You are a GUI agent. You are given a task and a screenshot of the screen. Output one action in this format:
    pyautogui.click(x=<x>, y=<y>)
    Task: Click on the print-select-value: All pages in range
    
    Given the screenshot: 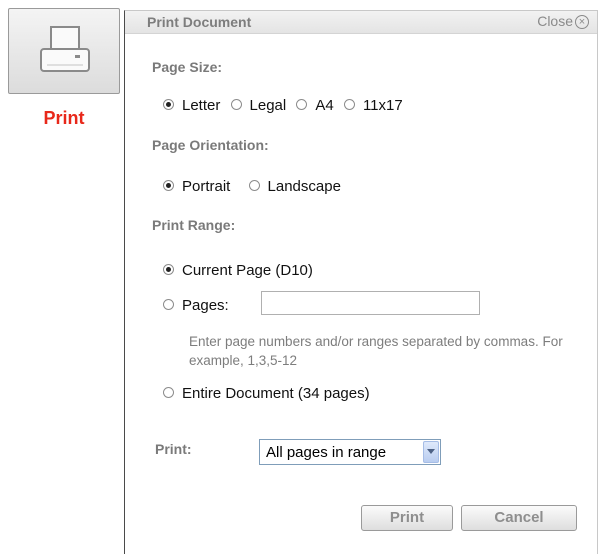 What is the action you would take?
    pyautogui.click(x=326, y=452)
    